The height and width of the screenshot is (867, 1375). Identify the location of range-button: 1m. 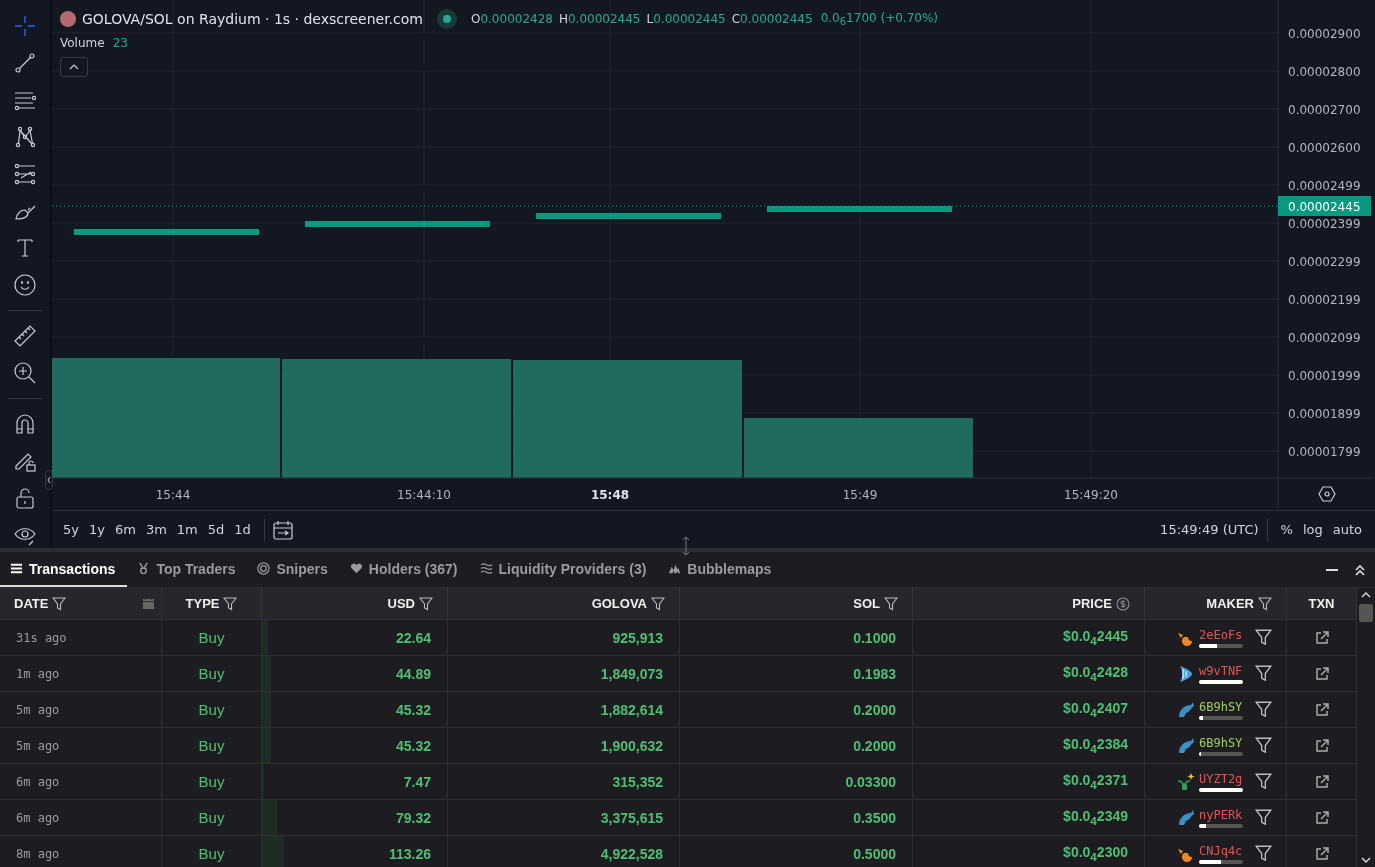
(187, 529).